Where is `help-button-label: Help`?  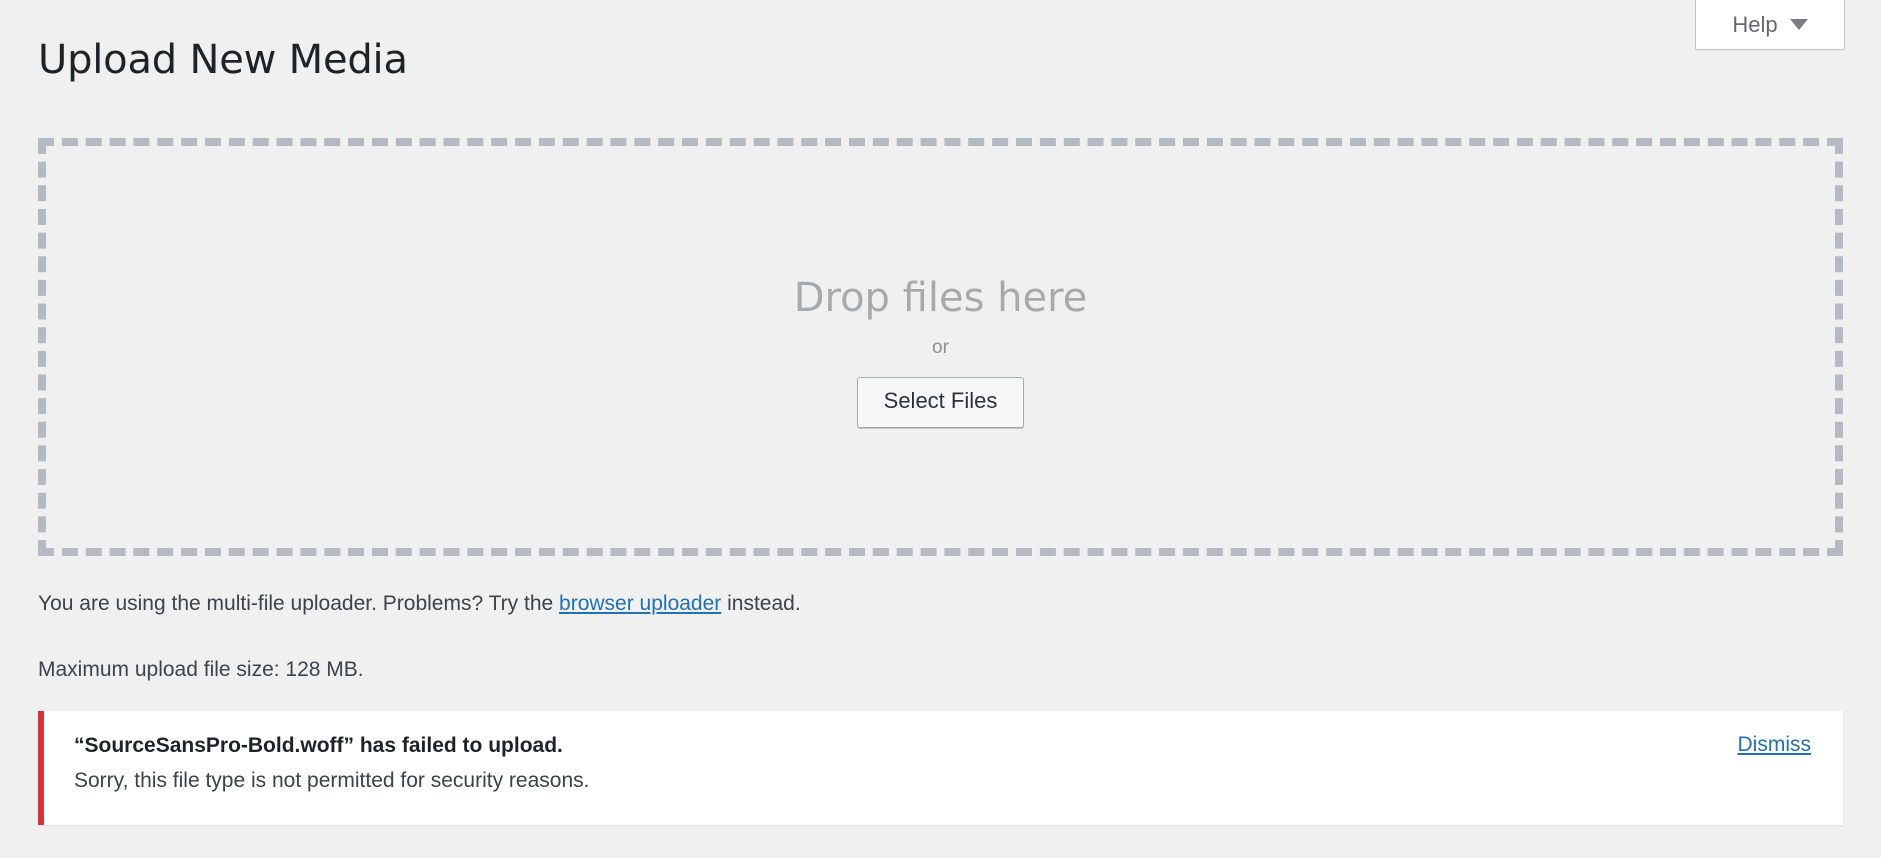 help-button-label: Help is located at coordinates (1755, 24).